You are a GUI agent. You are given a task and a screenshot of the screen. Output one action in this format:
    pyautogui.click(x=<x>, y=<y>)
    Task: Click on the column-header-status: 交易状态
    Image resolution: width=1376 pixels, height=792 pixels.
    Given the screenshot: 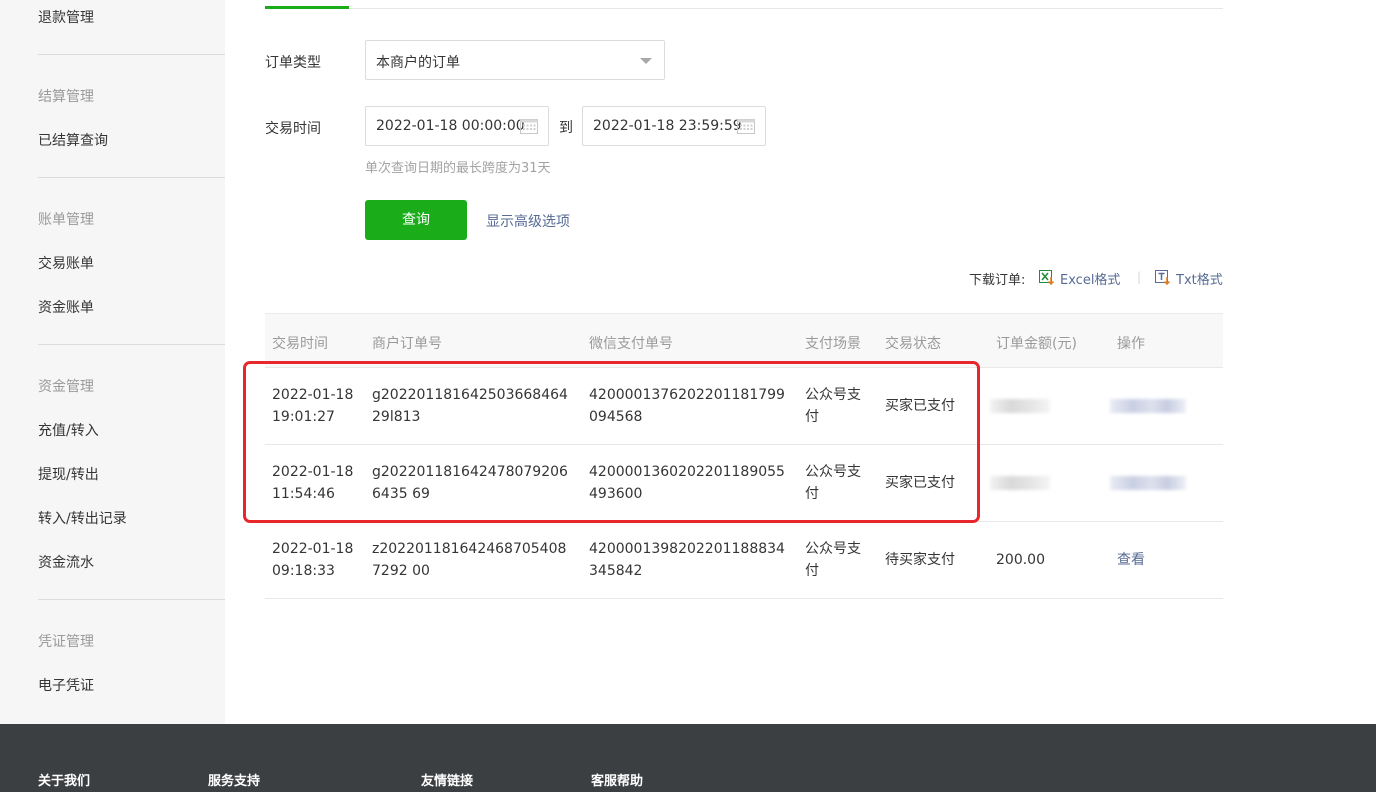 What is the action you would take?
    pyautogui.click(x=913, y=344)
    